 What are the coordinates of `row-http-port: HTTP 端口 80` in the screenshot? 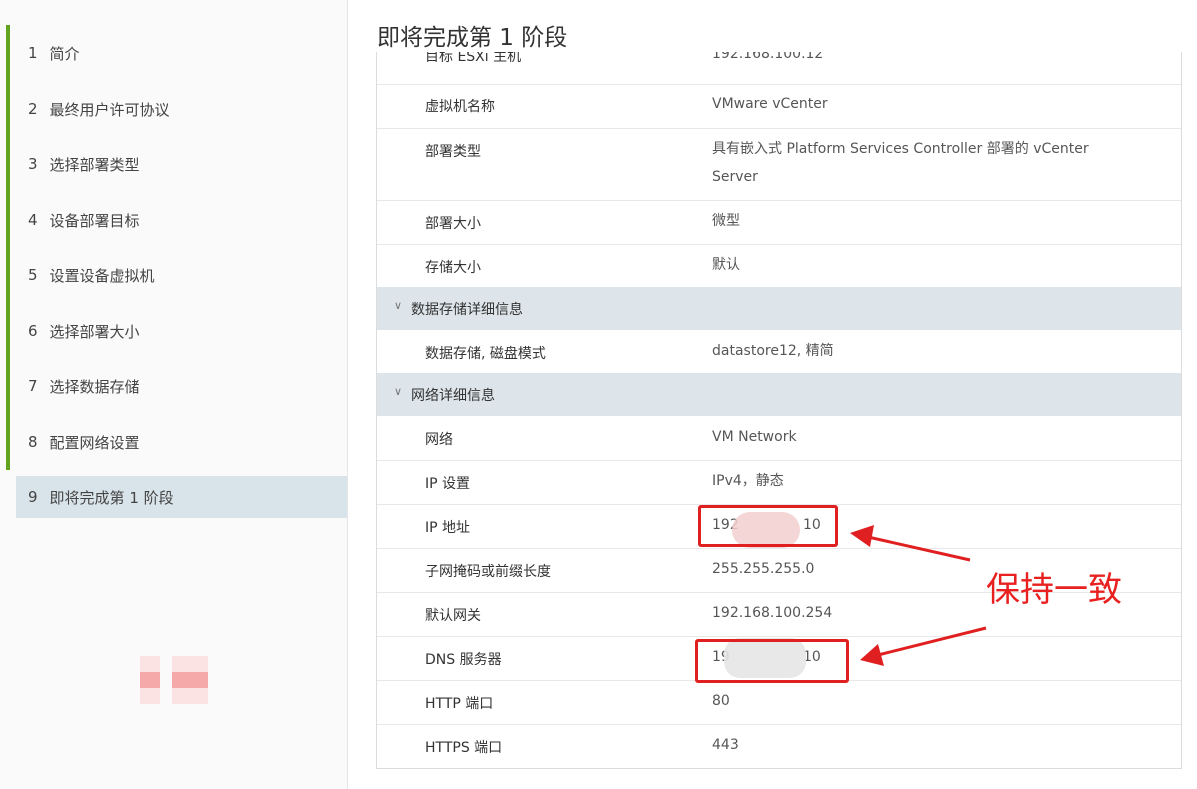 It's located at (779, 702).